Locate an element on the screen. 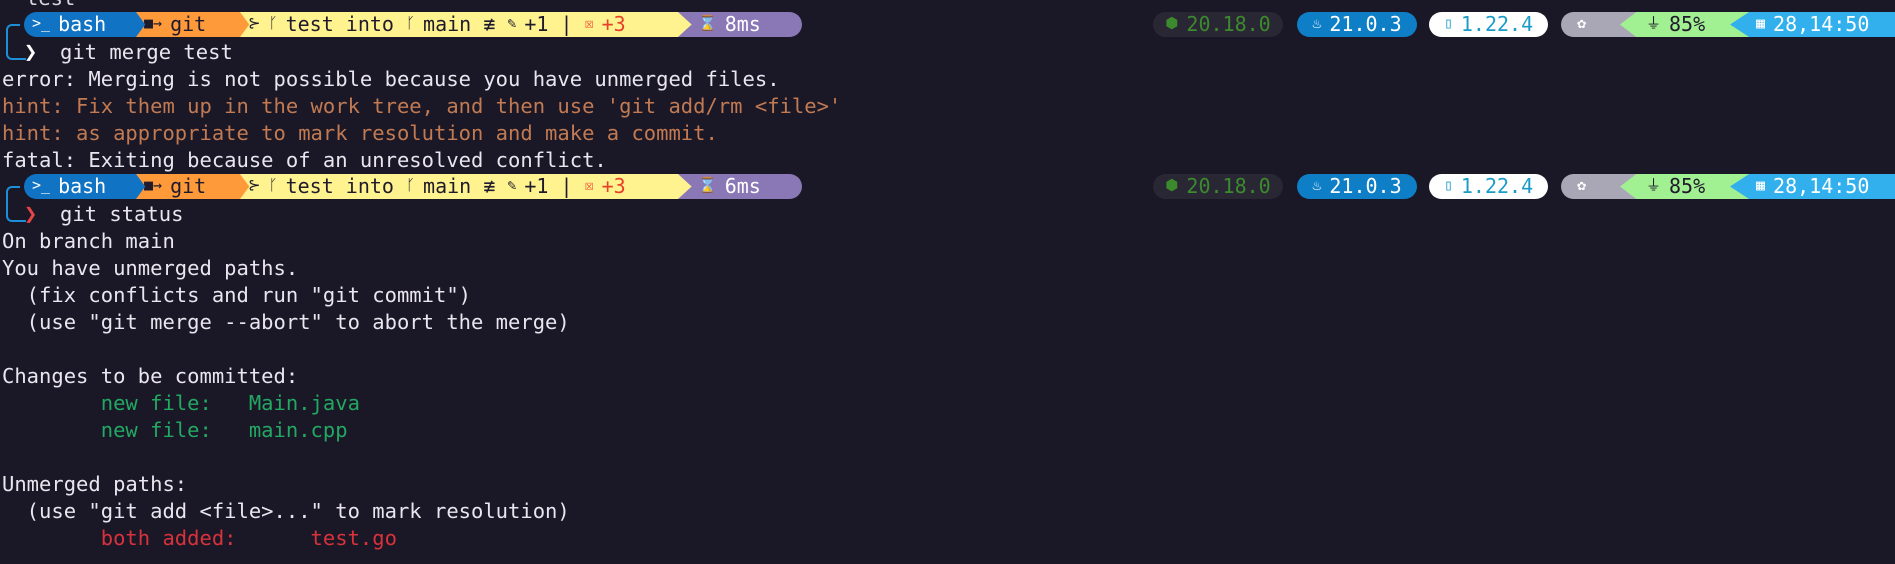 This screenshot has width=1895, height=564. status-hint-line: (fix conflicts and run "git commit") is located at coordinates (236, 295).